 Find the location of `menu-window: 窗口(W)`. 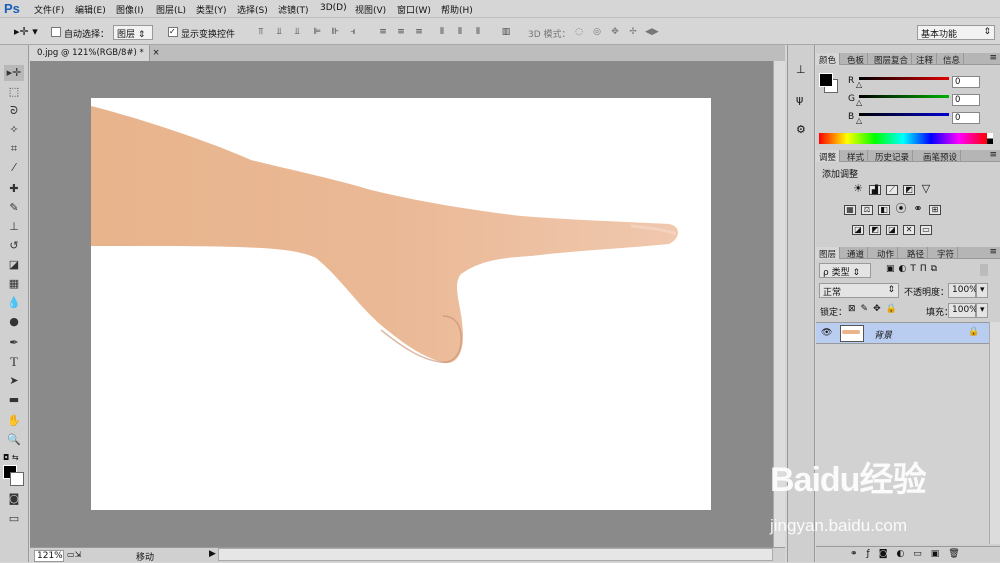

menu-window: 窗口(W) is located at coordinates (414, 9).